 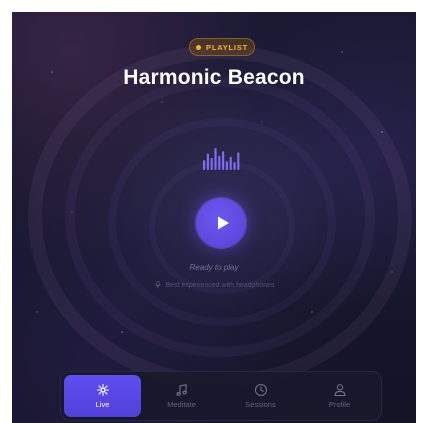 I want to click on tab-label: Live, so click(x=102, y=404).